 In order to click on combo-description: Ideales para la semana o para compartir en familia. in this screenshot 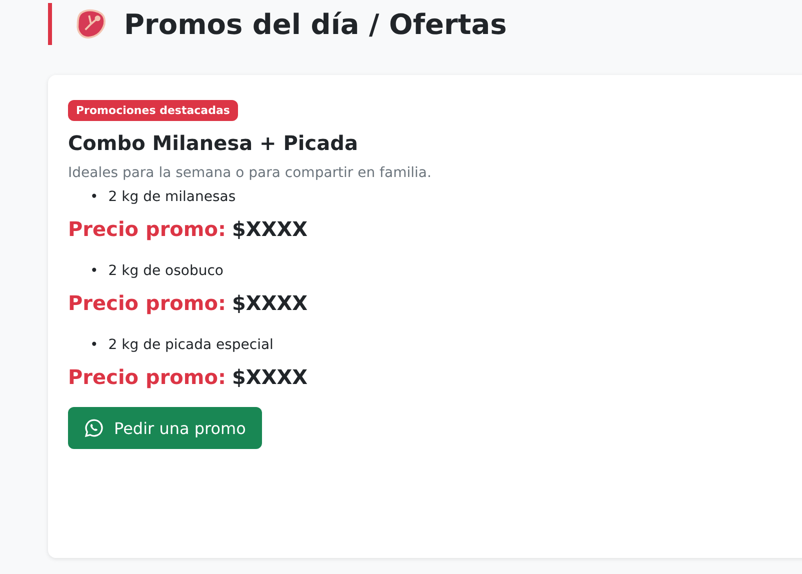, I will do `click(250, 173)`.